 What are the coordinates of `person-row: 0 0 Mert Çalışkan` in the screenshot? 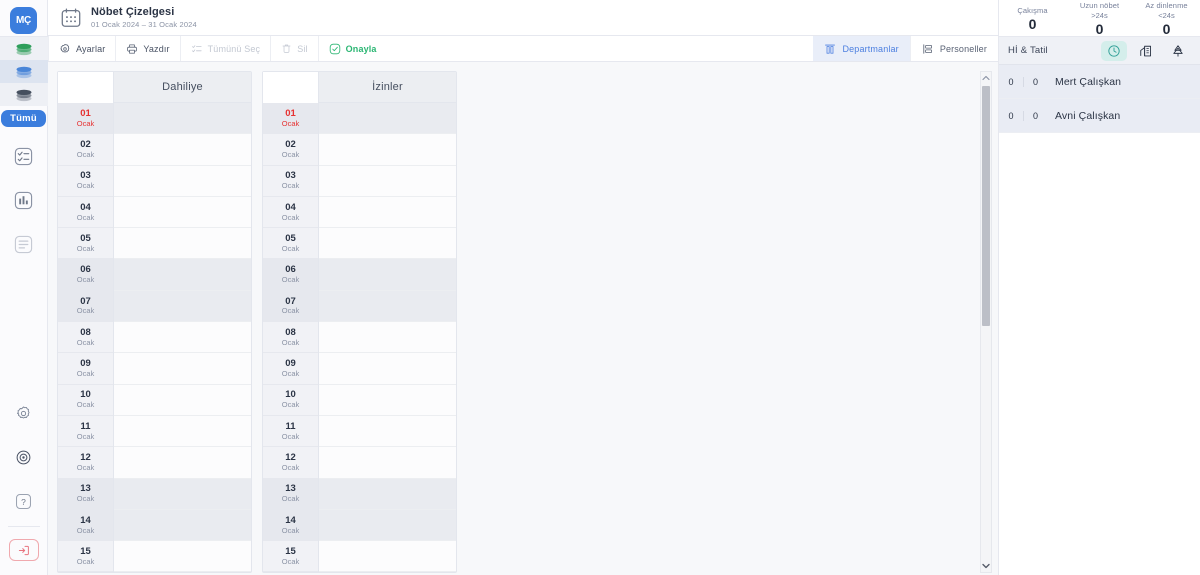 It's located at (1099, 82).